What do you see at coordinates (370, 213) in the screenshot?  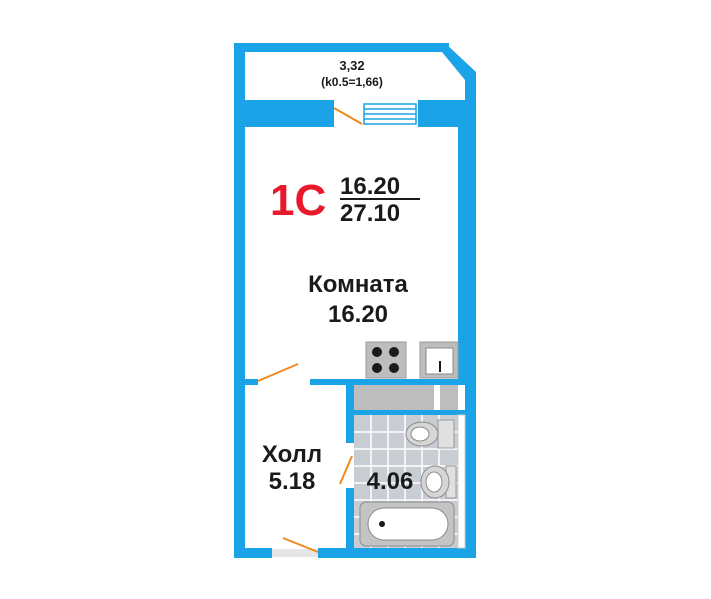 I see `plan-total-area: 27.10` at bounding box center [370, 213].